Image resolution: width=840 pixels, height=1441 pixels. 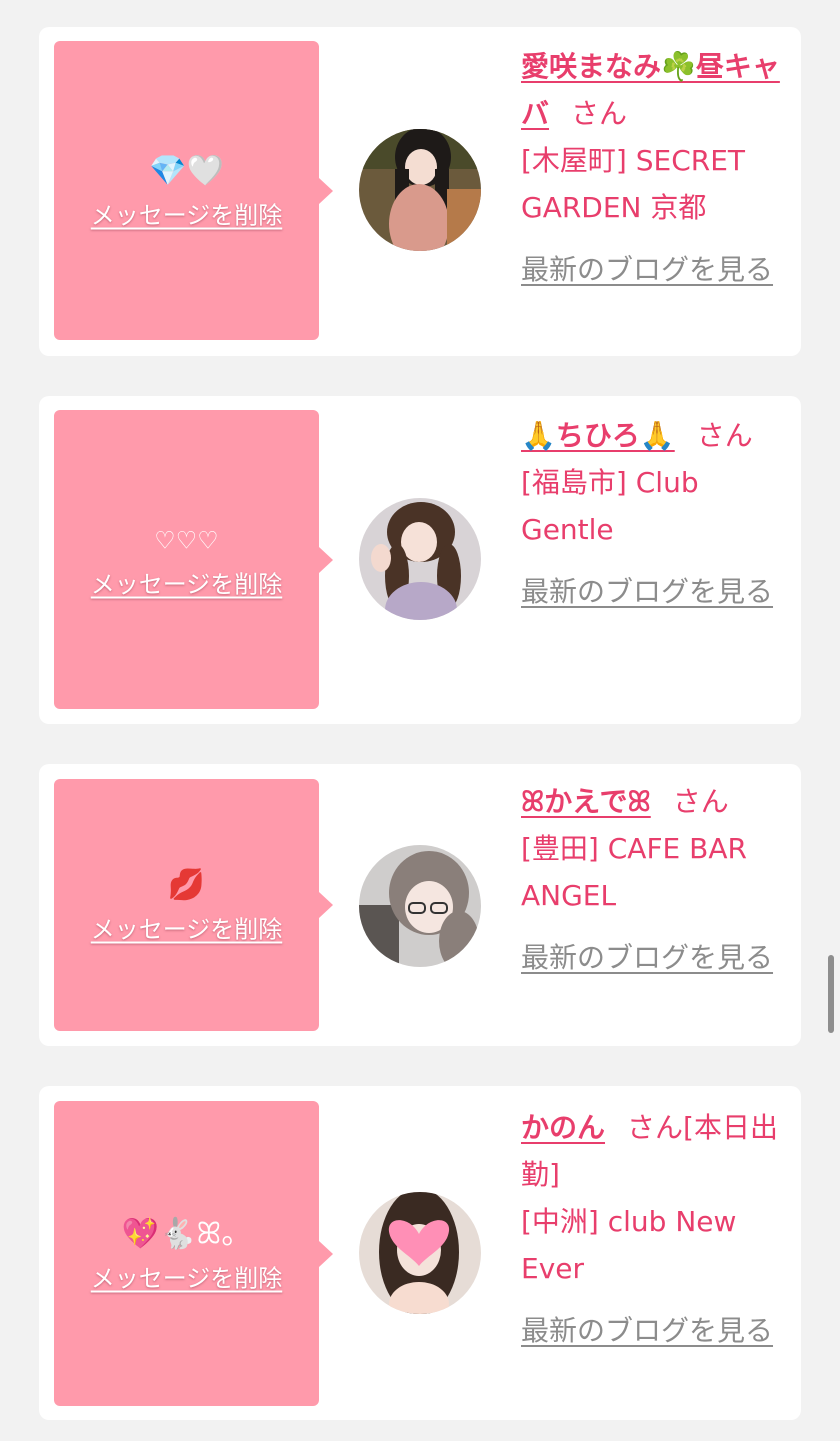 I want to click on venue-label: [福島市] Club Gentle, so click(x=610, y=506).